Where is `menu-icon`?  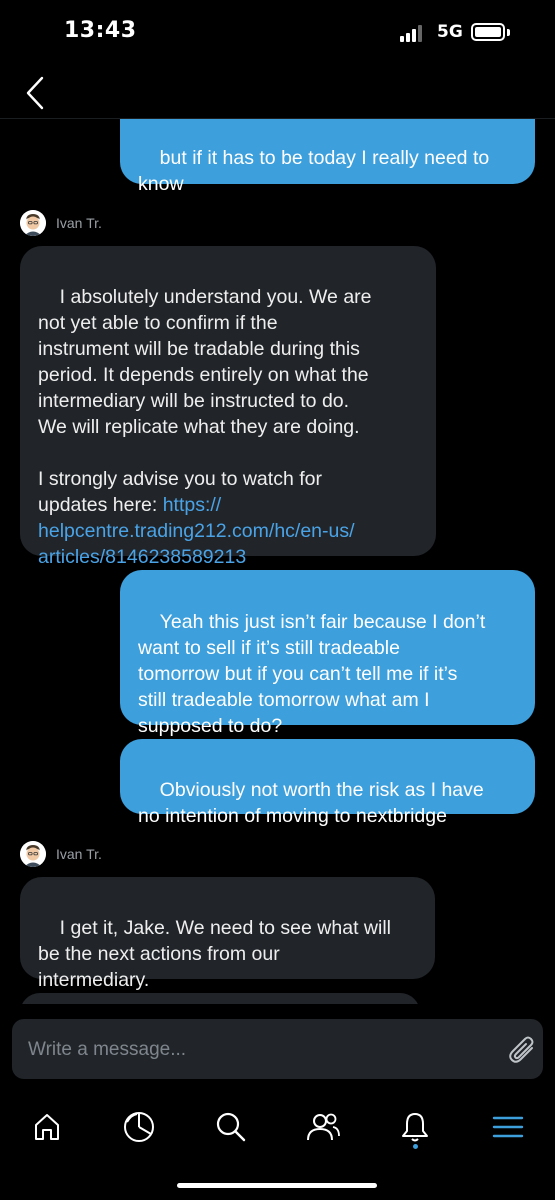 menu-icon is located at coordinates (508, 1127).